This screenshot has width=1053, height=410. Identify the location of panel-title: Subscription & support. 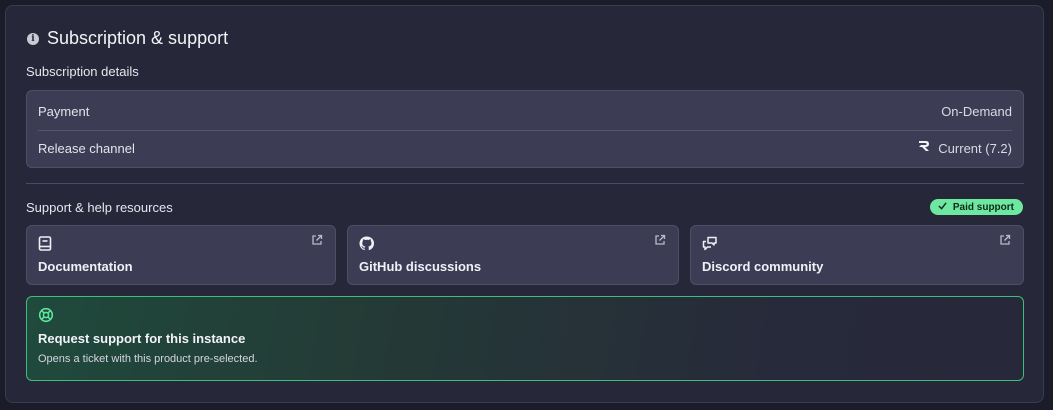
(138, 38).